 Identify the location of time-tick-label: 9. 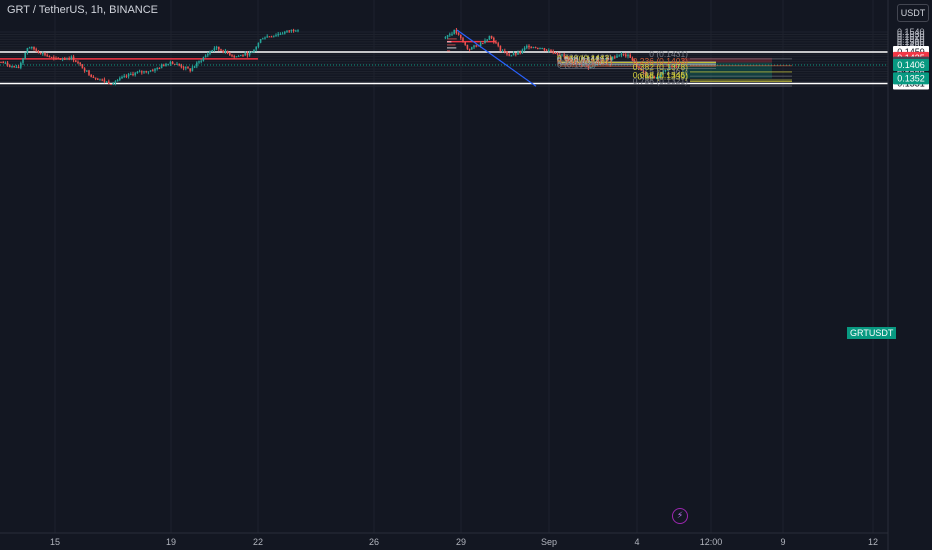
(782, 542).